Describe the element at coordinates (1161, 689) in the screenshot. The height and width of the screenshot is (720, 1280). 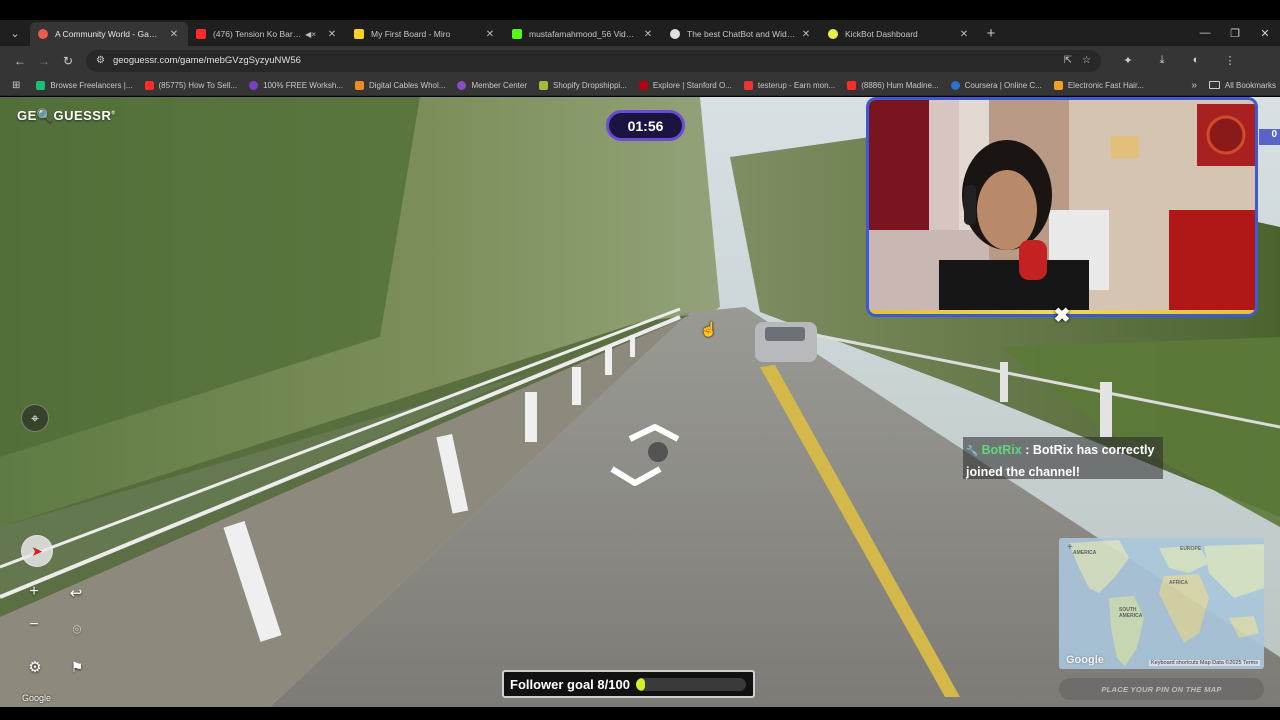
I see `place-pin-button: PLACE YOUR PIN ON THE MAP` at that location.